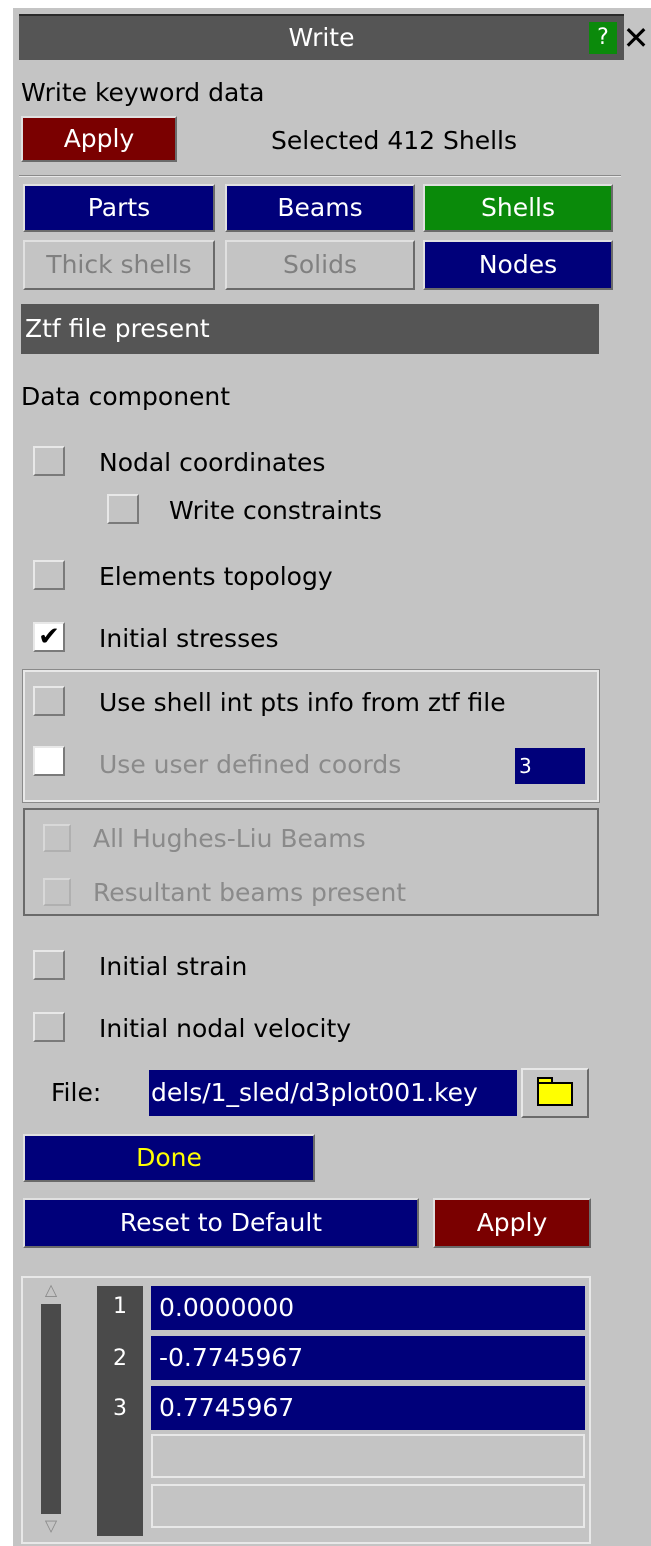  I want to click on done-button: Done, so click(169, 1158).